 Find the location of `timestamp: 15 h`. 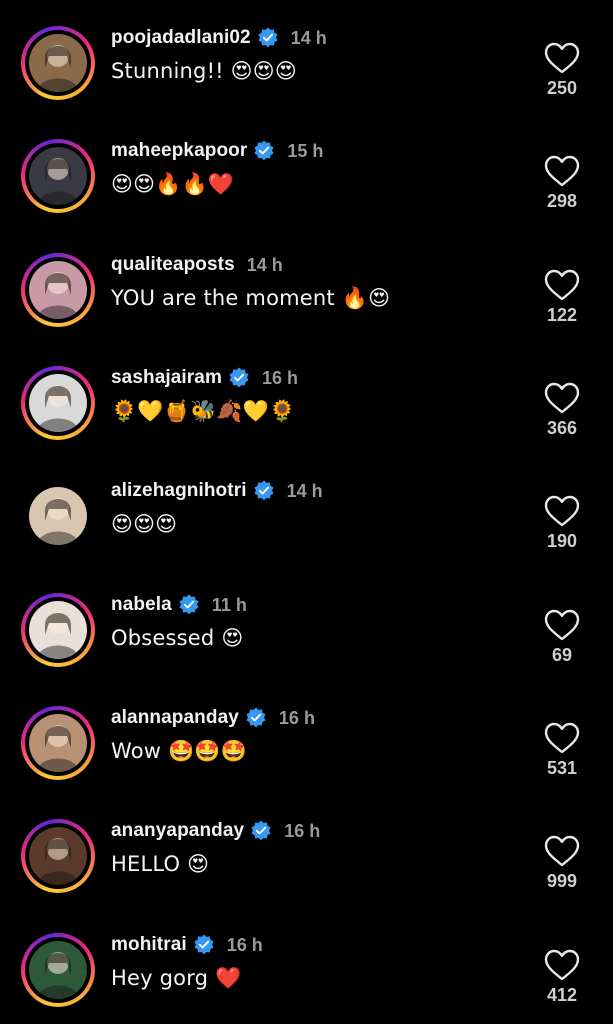

timestamp: 15 h is located at coordinates (305, 150).